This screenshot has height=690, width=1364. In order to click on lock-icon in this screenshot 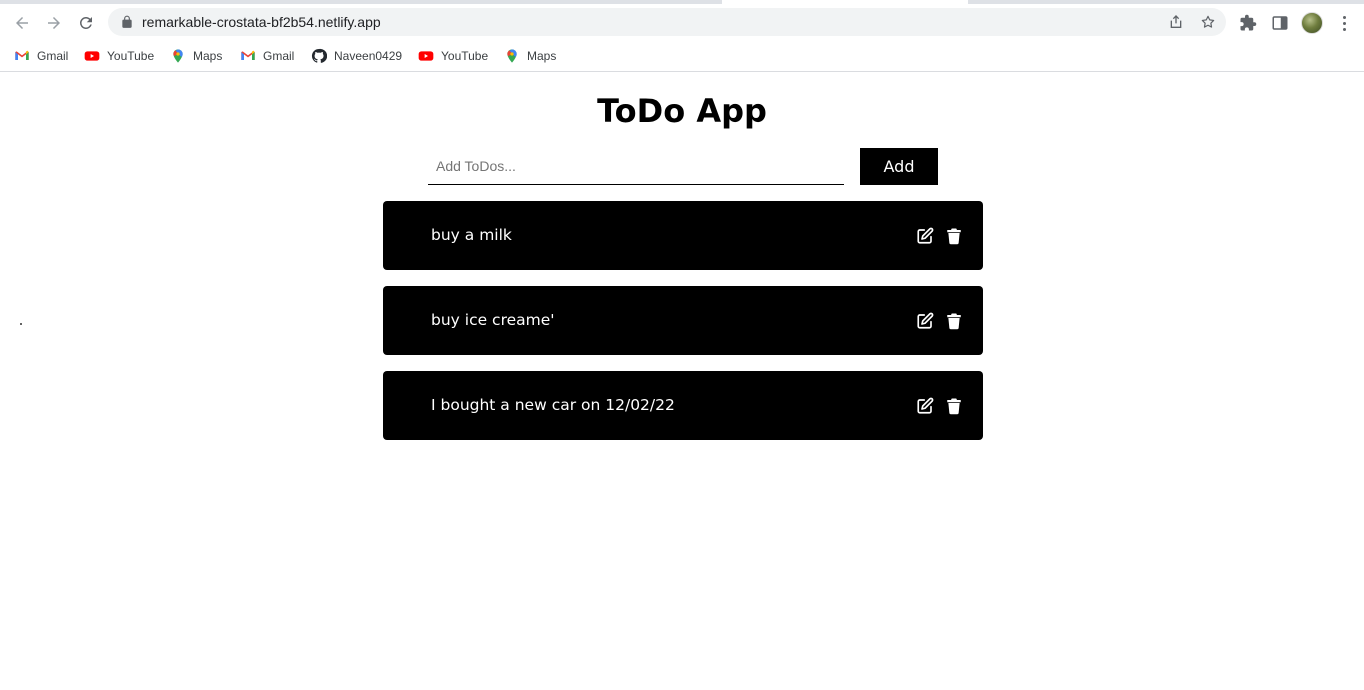, I will do `click(127, 22)`.